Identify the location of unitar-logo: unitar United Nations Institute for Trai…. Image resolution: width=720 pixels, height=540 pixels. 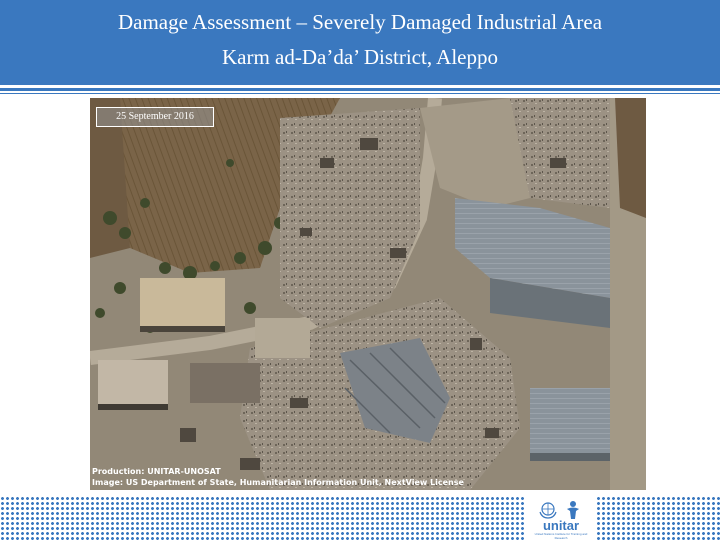
(561, 519).